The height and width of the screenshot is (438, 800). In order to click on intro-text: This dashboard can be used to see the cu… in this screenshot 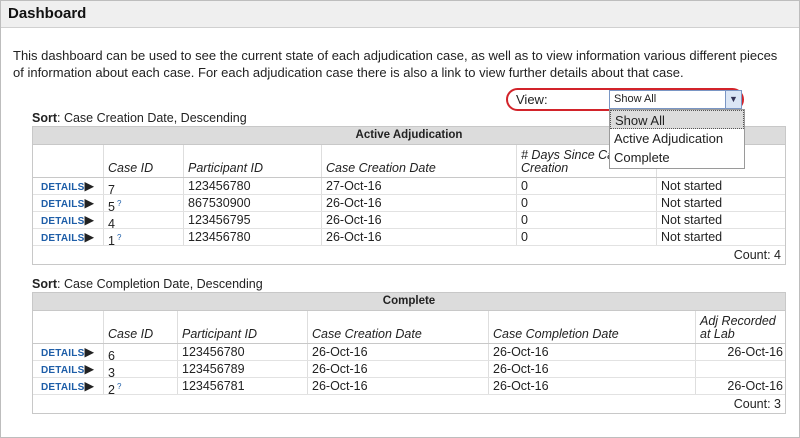, I will do `click(395, 64)`.